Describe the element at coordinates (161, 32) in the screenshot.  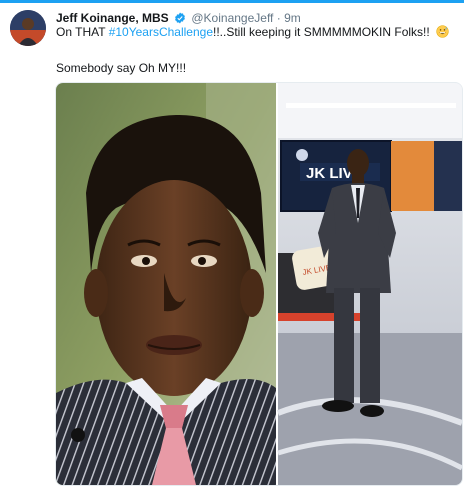
I see `hashtag-link: #10YearsChallenge` at that location.